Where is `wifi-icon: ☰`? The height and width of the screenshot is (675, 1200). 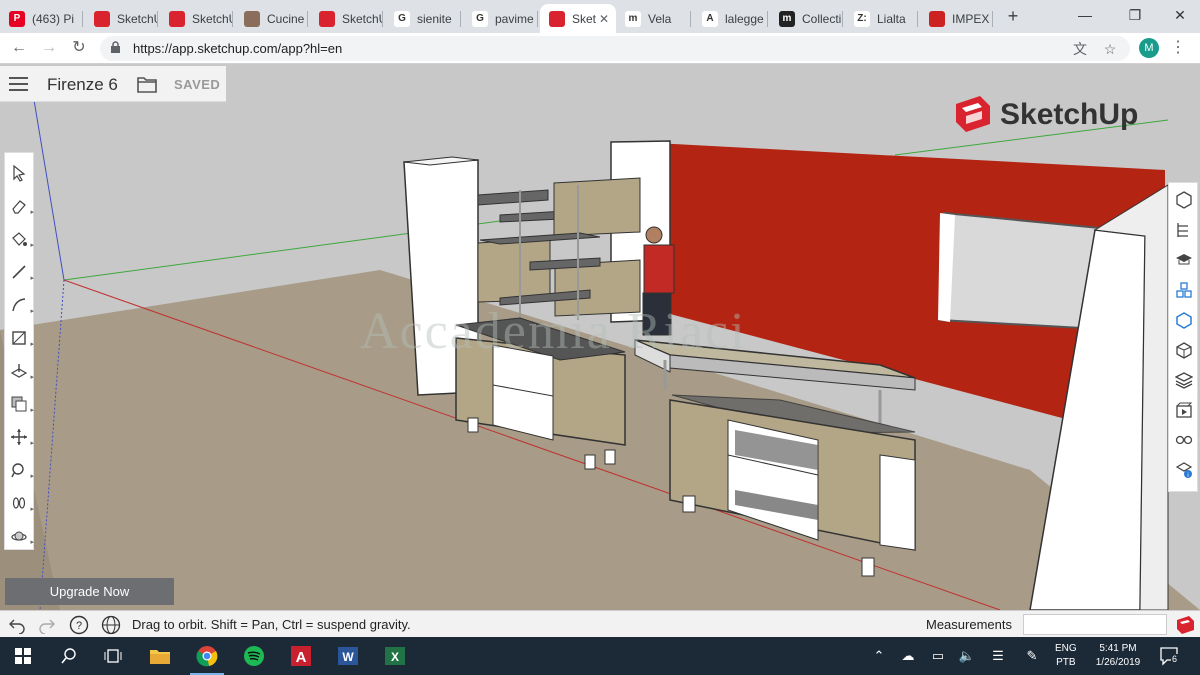
wifi-icon: ☰ is located at coordinates (998, 656).